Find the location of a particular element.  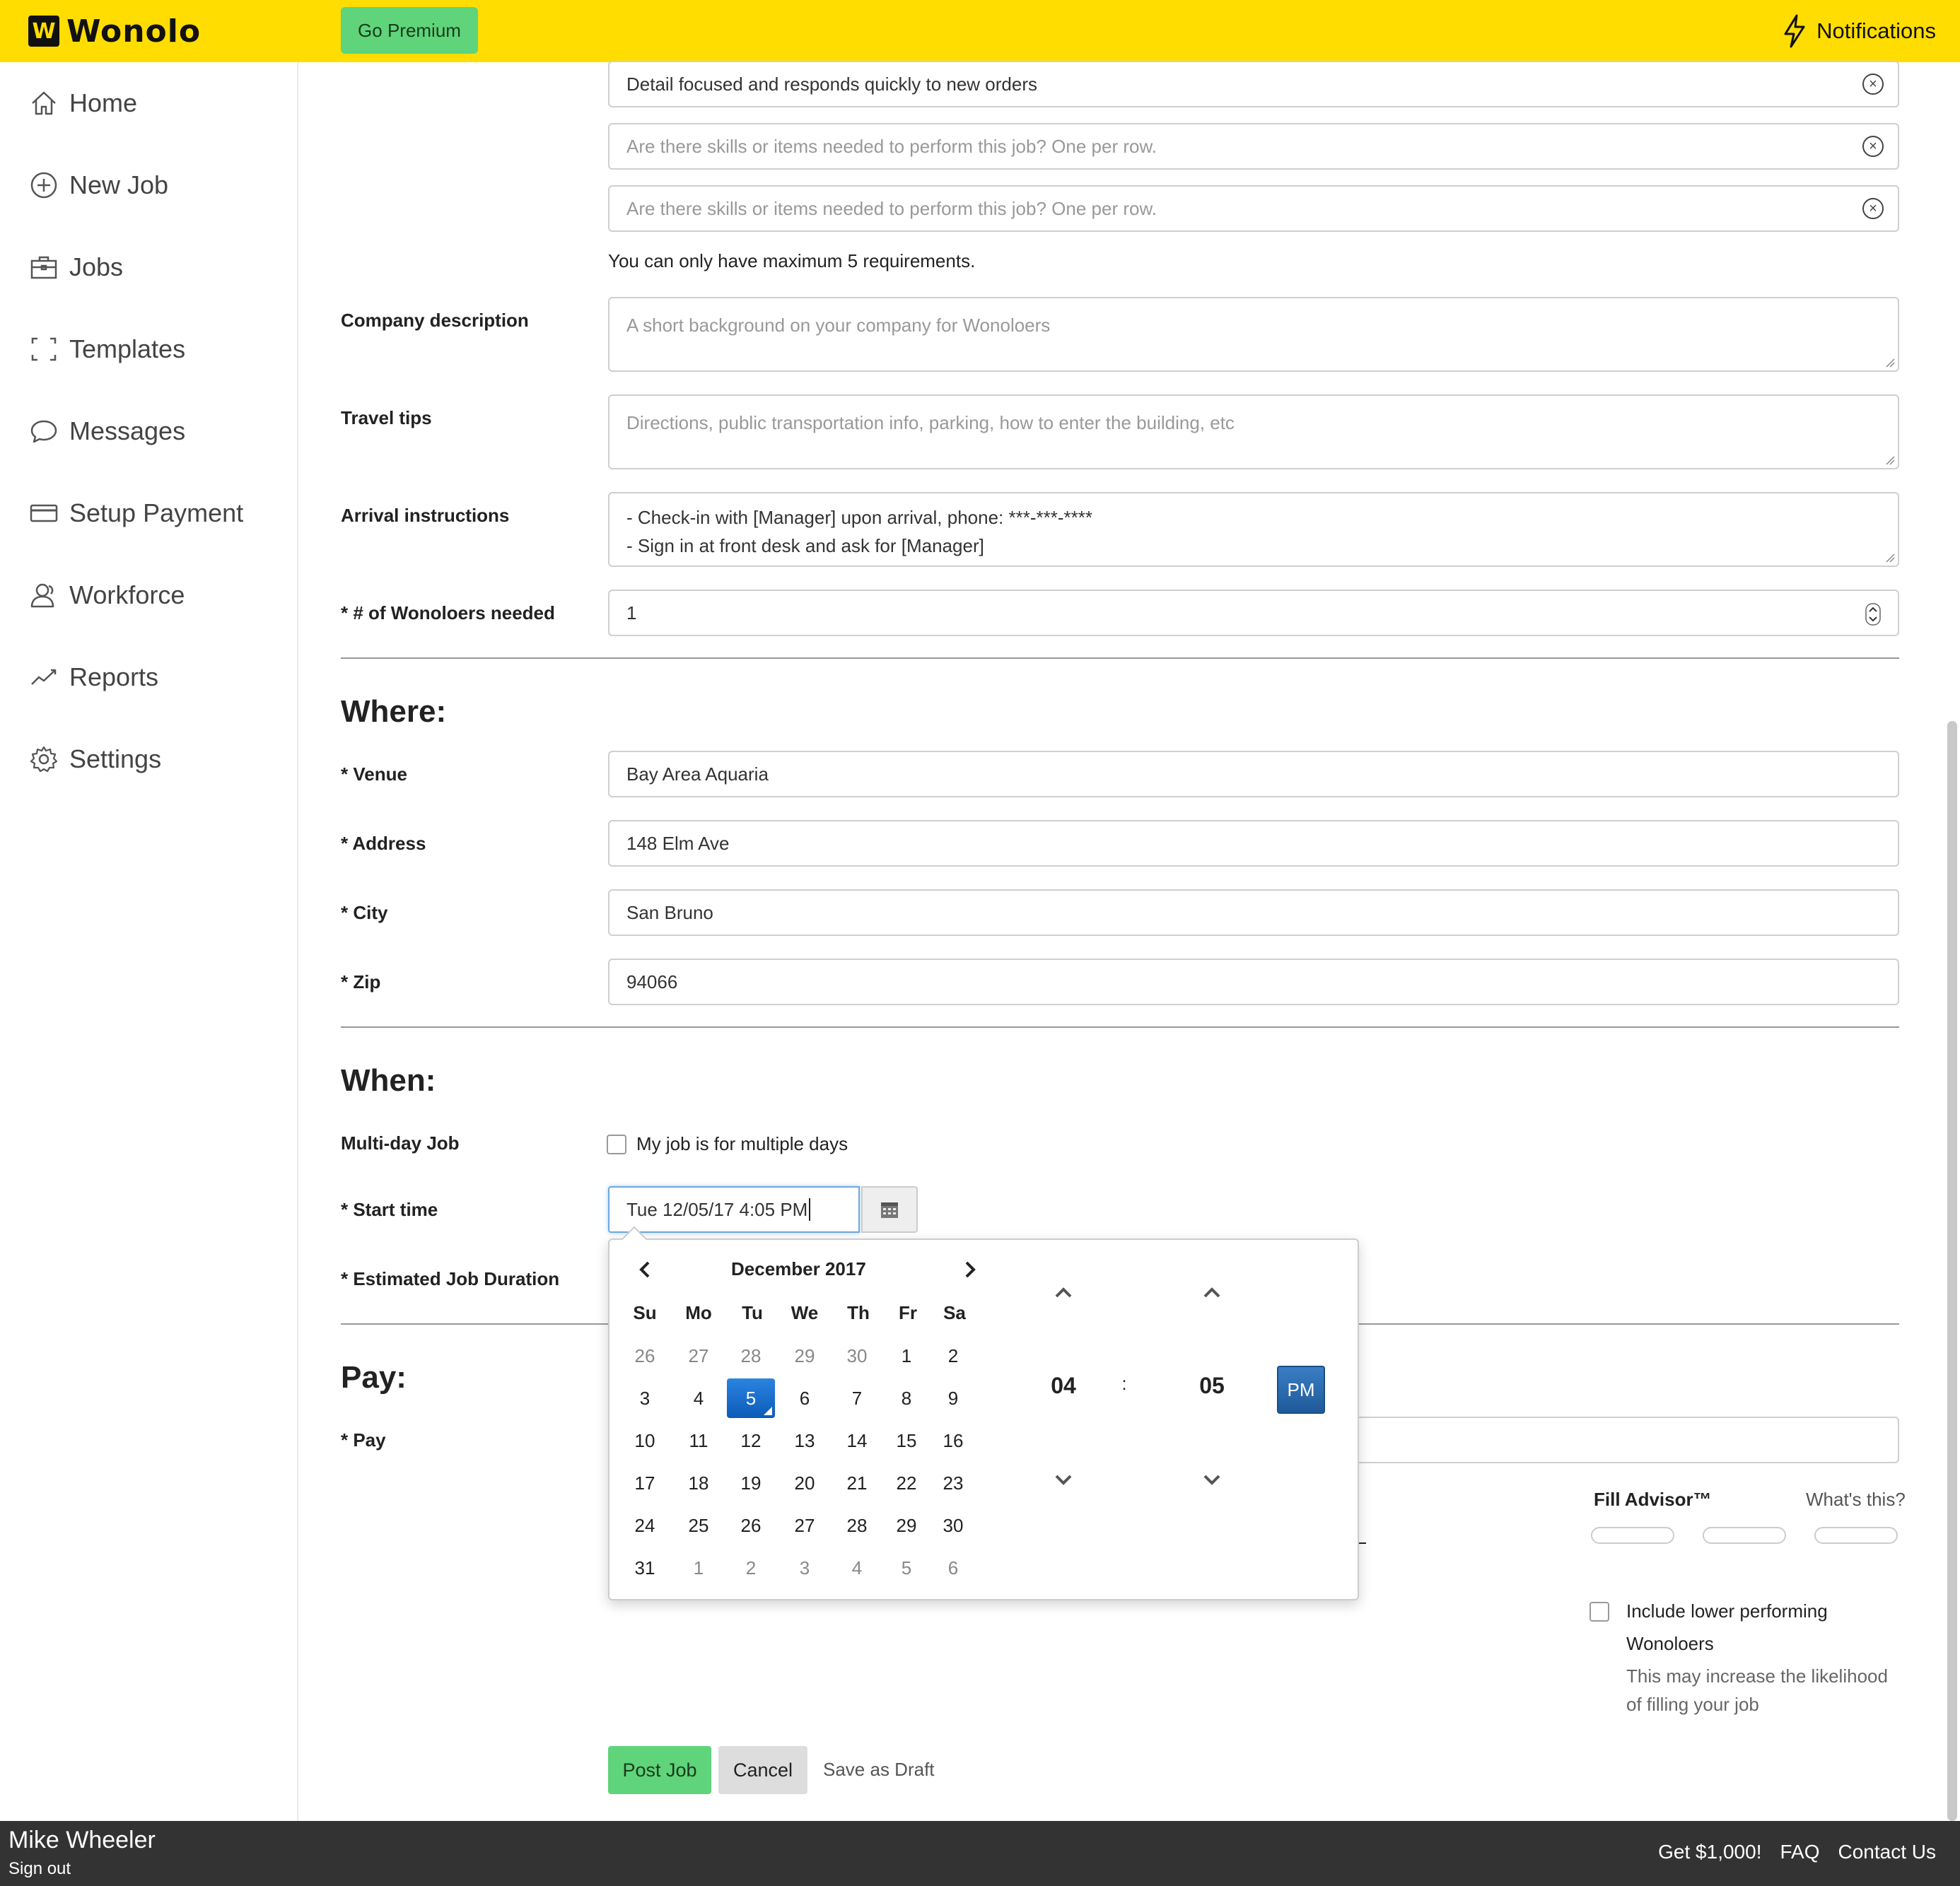

next-month-button is located at coordinates (970, 1269).